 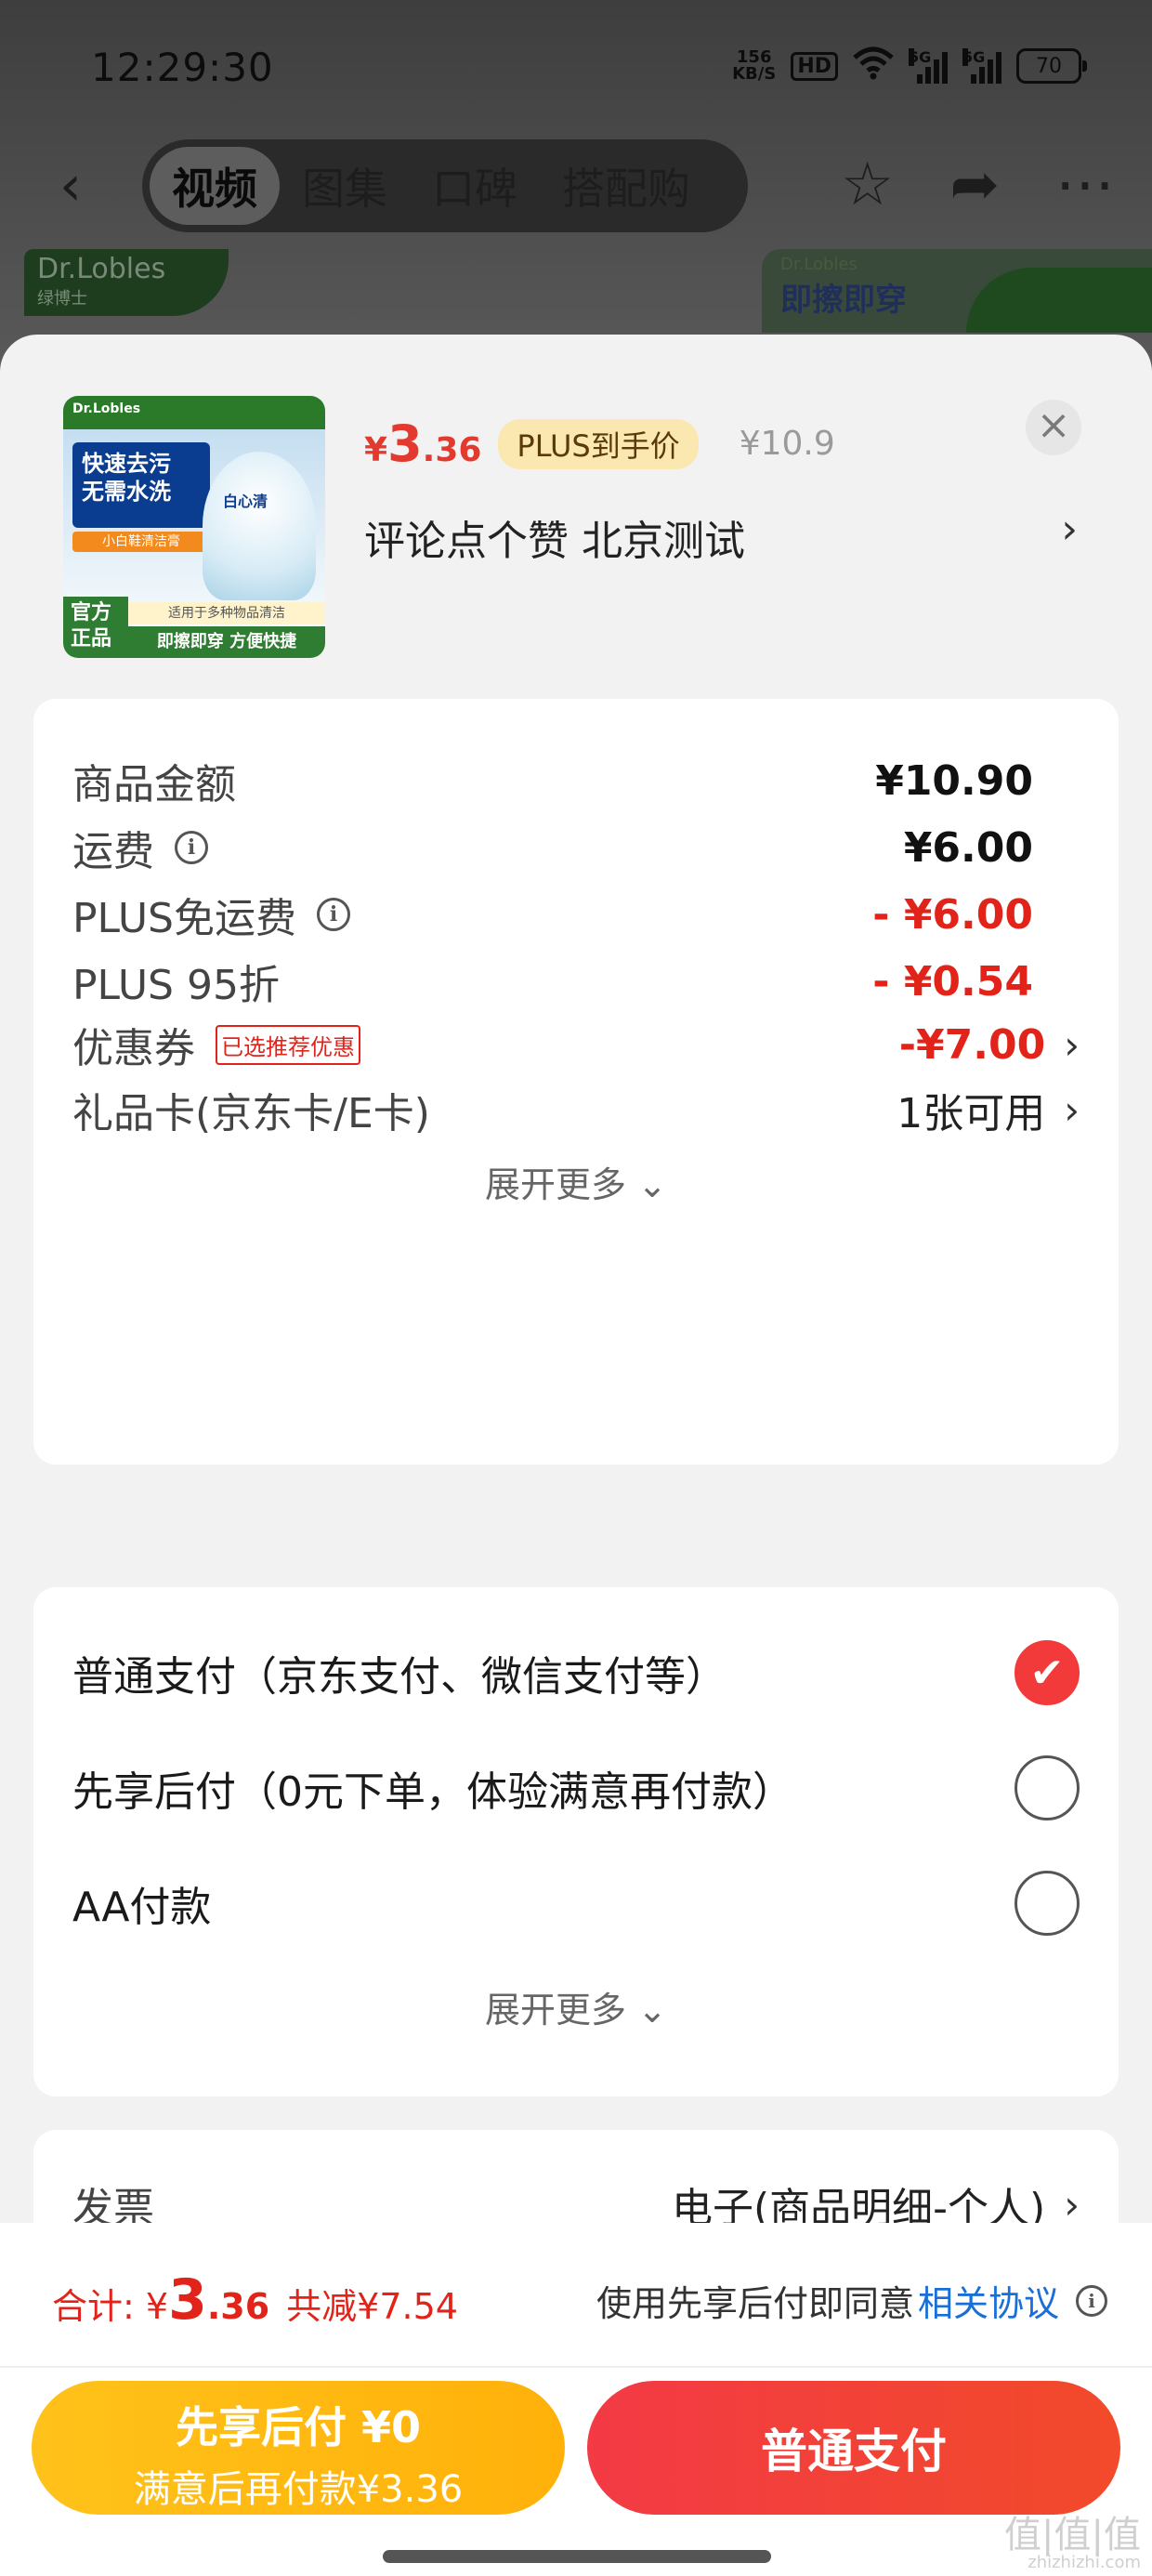 What do you see at coordinates (974, 184) in the screenshot?
I see `share-icon: ➦` at bounding box center [974, 184].